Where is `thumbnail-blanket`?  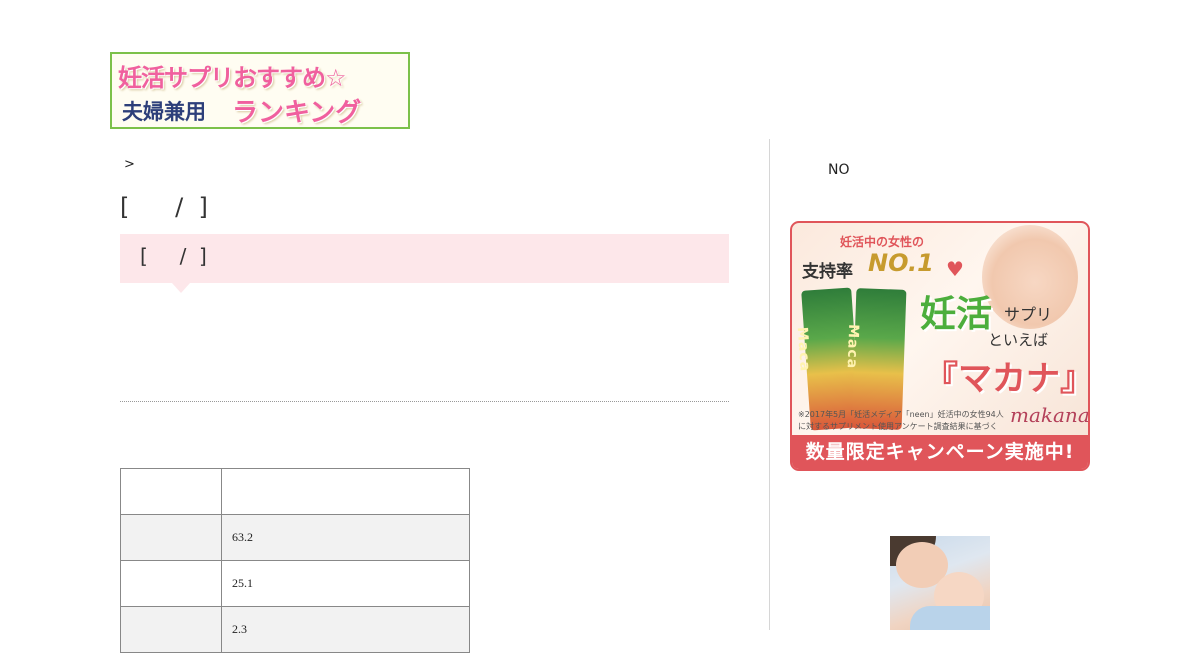
thumbnail-blanket is located at coordinates (950, 618).